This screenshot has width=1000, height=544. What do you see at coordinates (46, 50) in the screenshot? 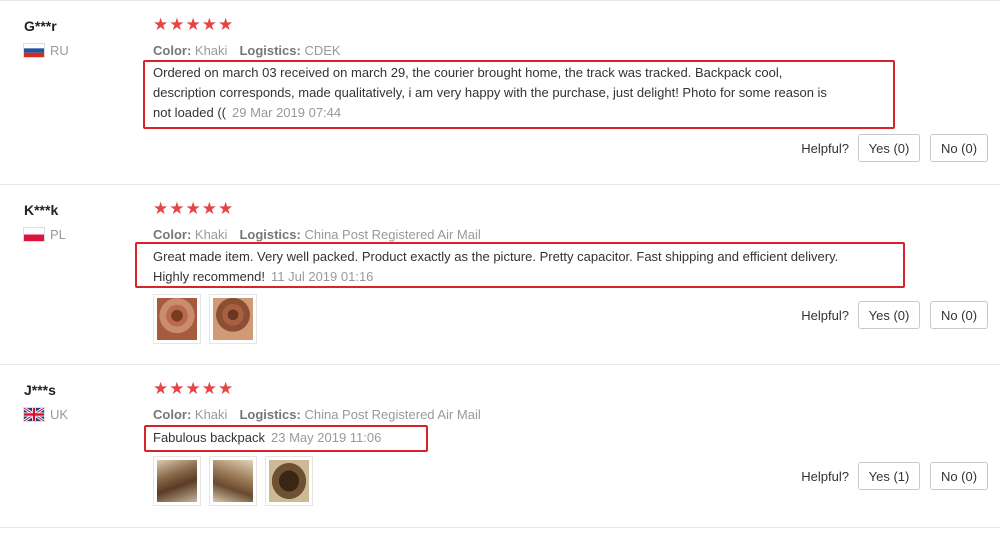
I see `reviewer-country: RU` at bounding box center [46, 50].